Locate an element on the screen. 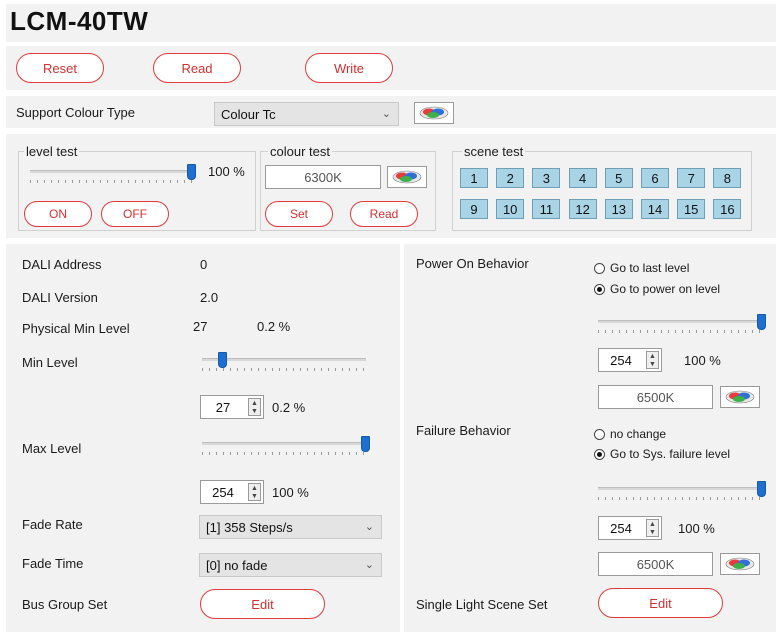  dali-version-label: DALI Version is located at coordinates (60, 297).